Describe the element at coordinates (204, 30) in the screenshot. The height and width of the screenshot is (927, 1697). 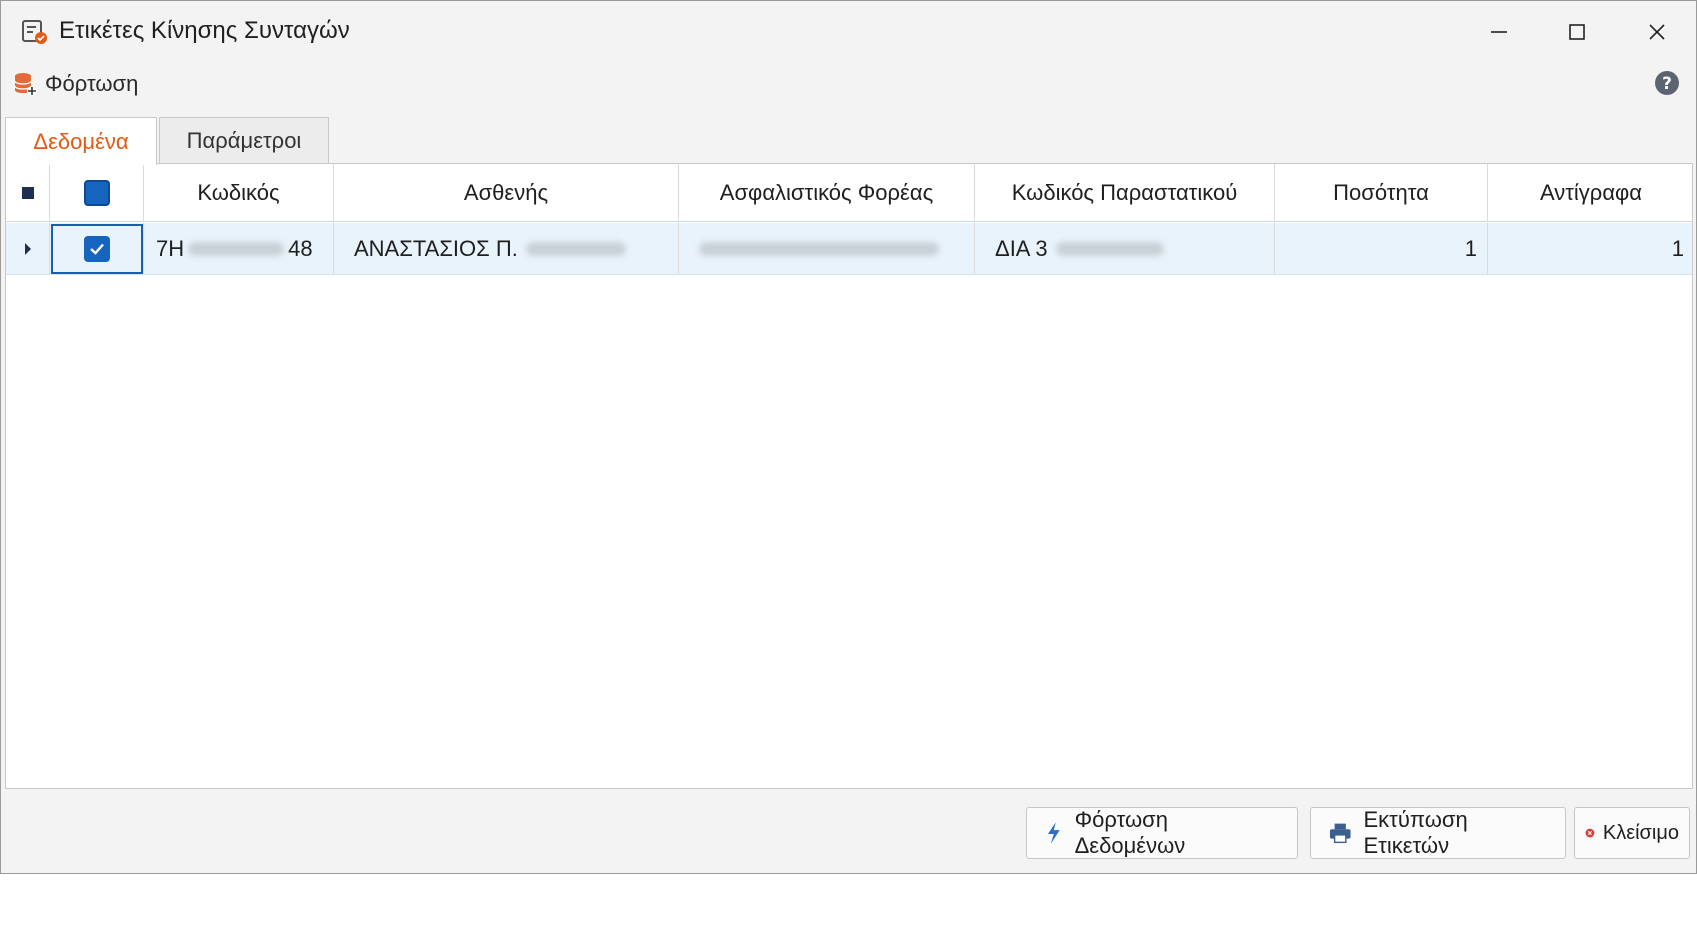
I see `window-title: Ετικέτες Κίνησης Συνταγών` at that location.